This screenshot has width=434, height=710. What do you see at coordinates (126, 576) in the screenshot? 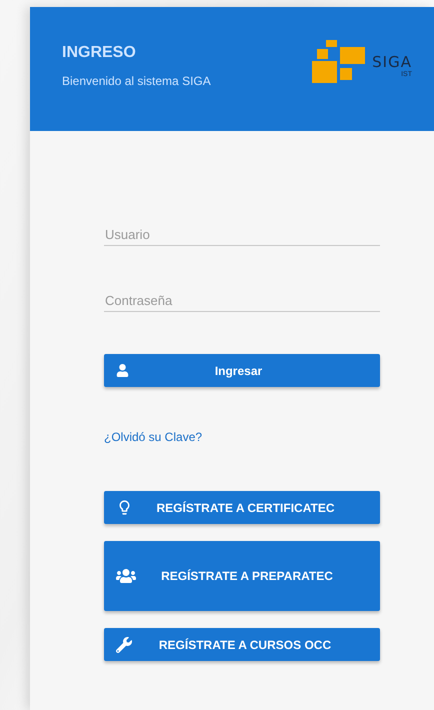
I see `users-icon` at bounding box center [126, 576].